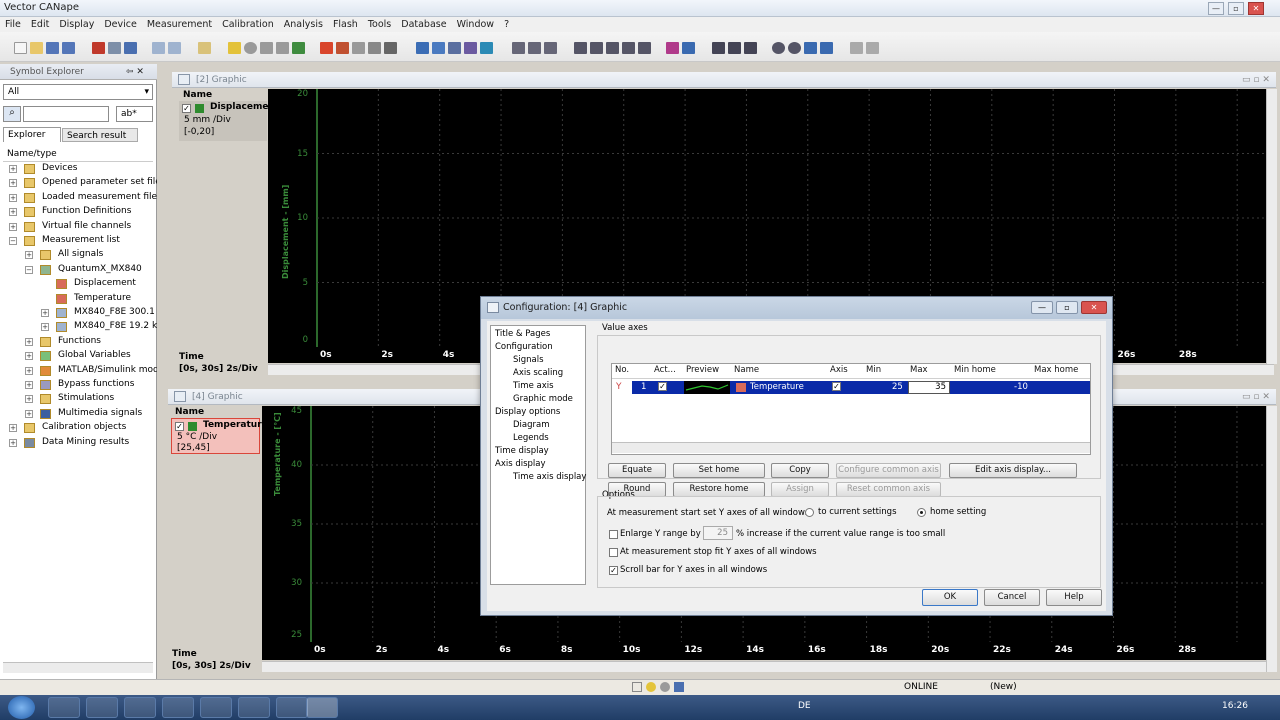  I want to click on copy-page-icon, so click(374, 48).